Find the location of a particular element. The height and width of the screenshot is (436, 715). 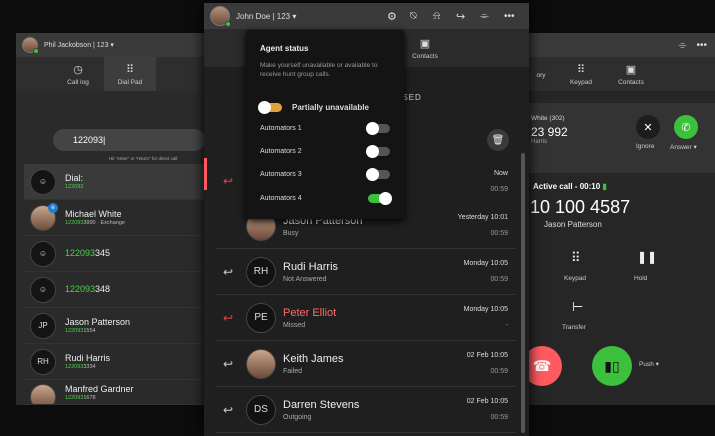

call-row: ↩ PE Peter Elliot Missed Monday 10:05 - is located at coordinates (366, 318).